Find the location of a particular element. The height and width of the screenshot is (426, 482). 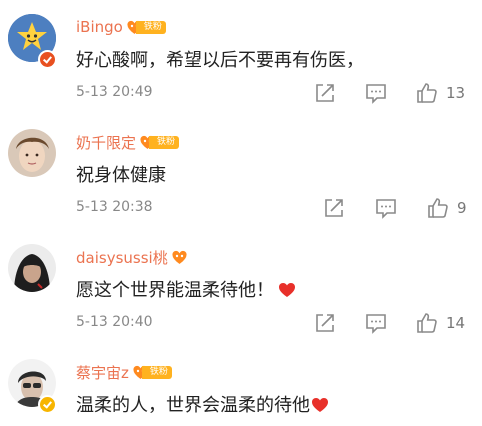

fan-heart-icon is located at coordinates (179, 257).